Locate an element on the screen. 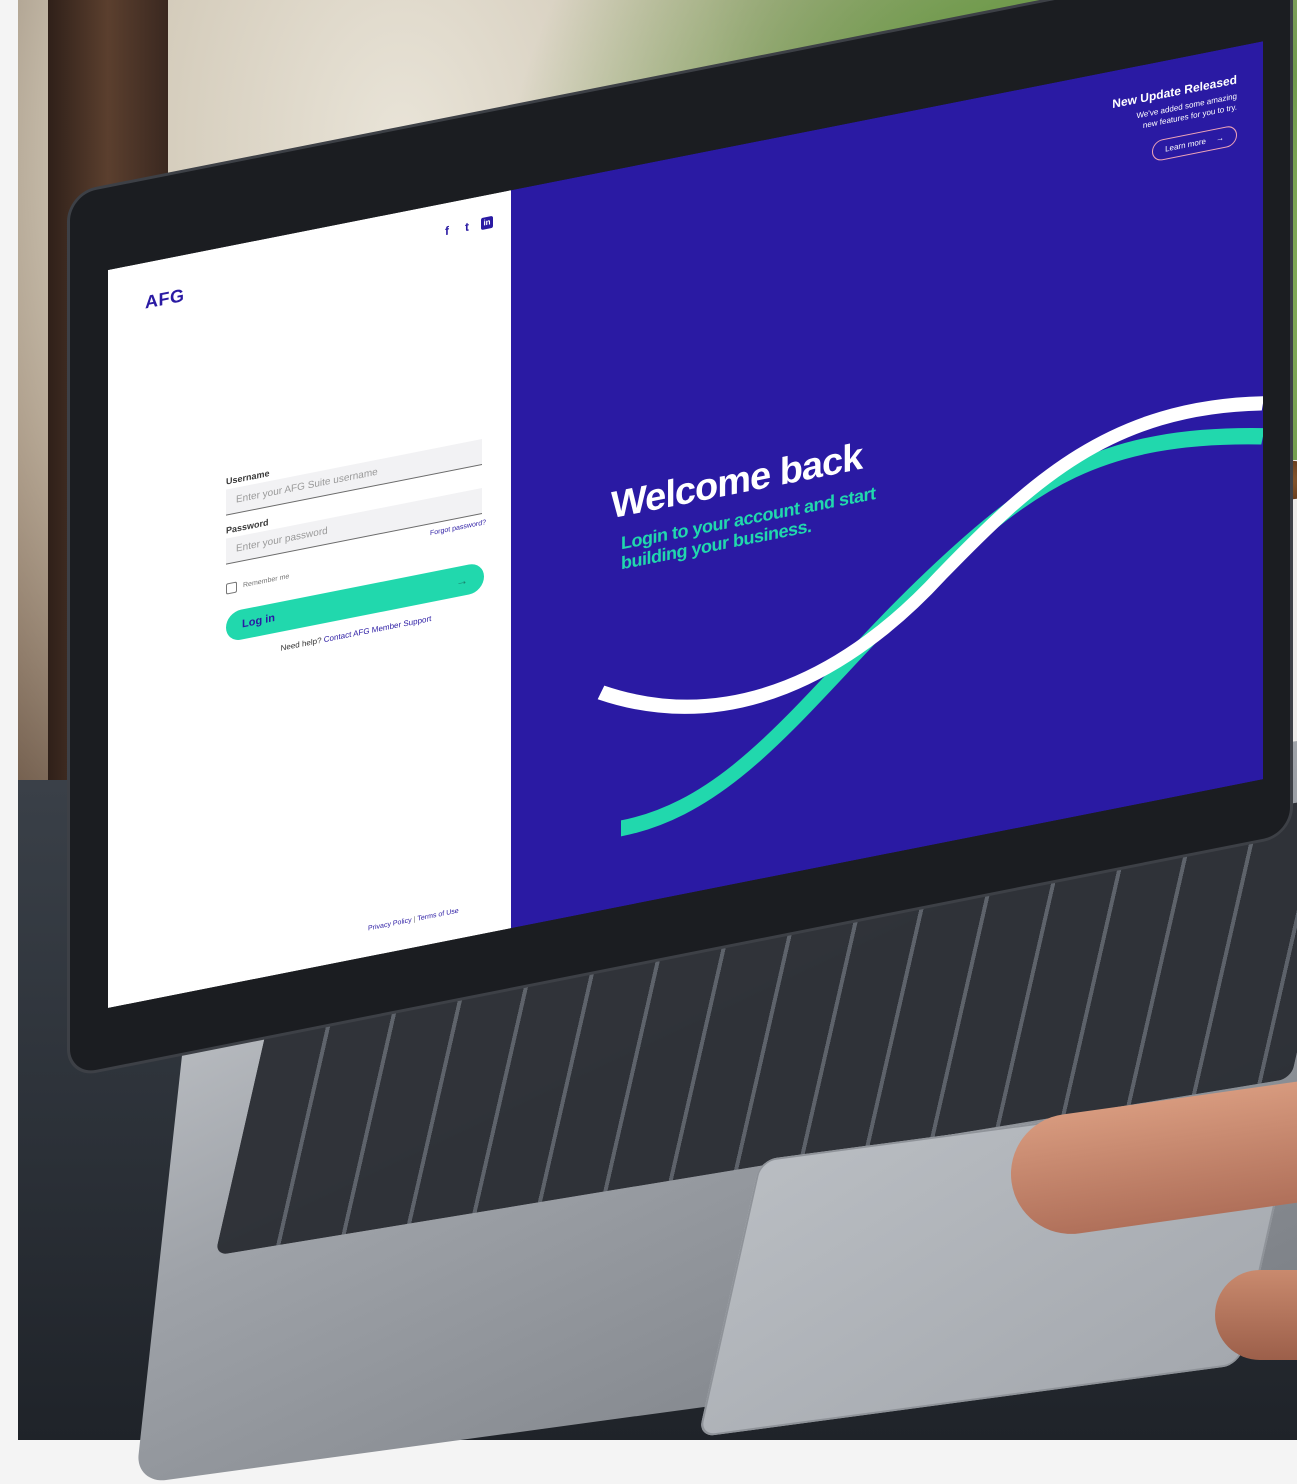 Image resolution: width=1297 pixels, height=1484 pixels. help-prefix: Need help? is located at coordinates (301, 644).